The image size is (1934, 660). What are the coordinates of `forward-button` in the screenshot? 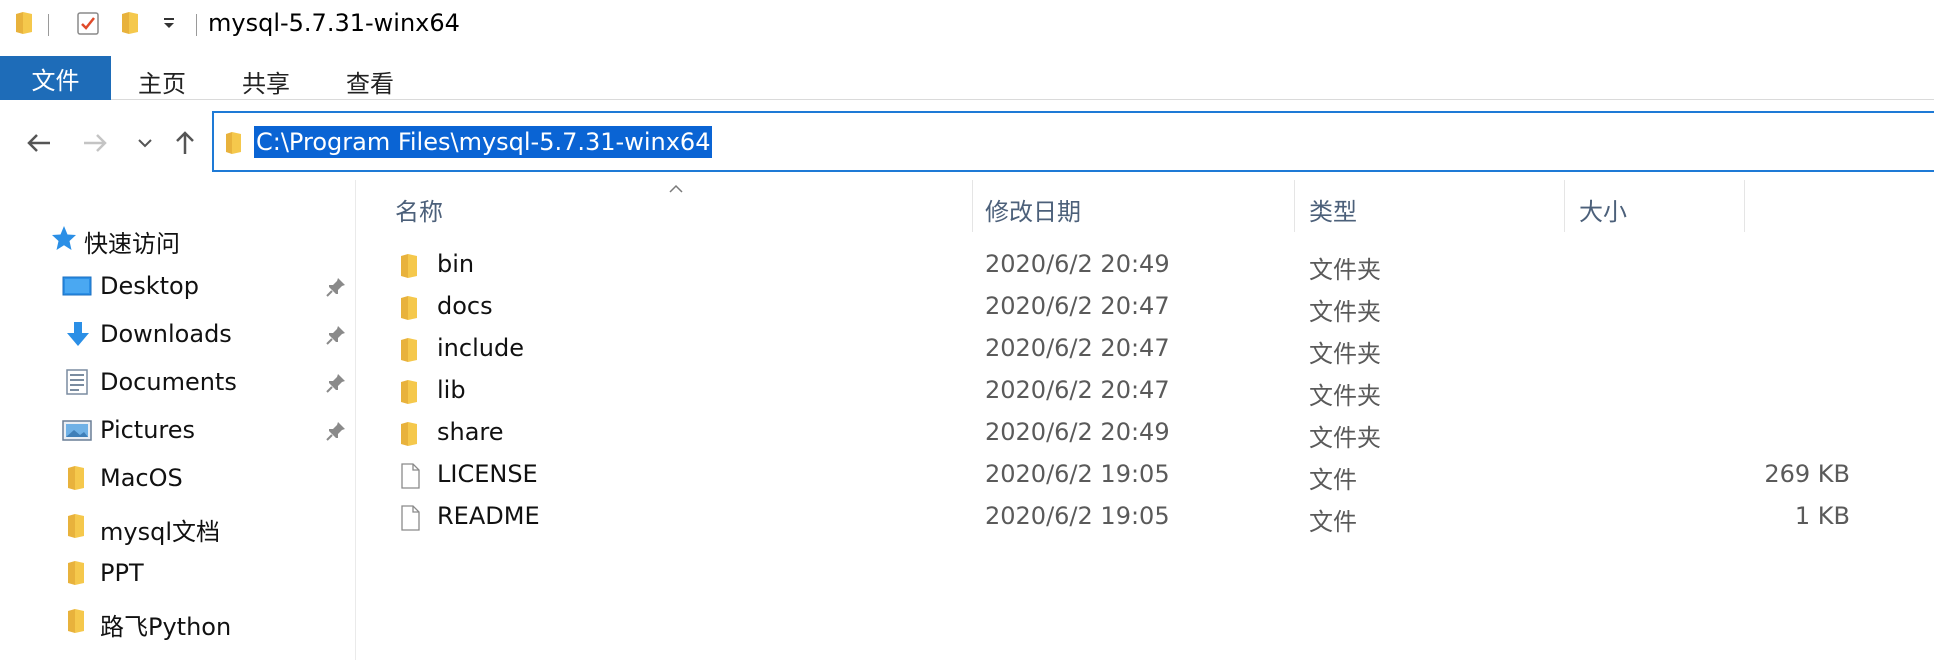 It's located at (95, 143).